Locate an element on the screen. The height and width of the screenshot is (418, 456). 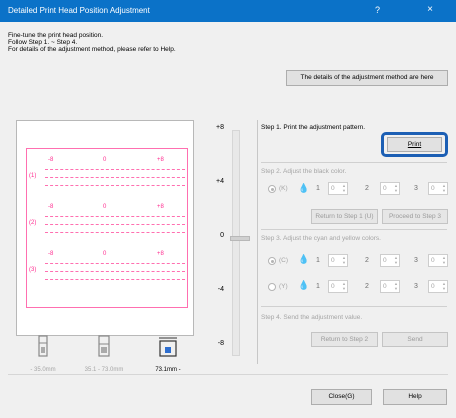
medium-head-icon is located at coordinates (104, 346).